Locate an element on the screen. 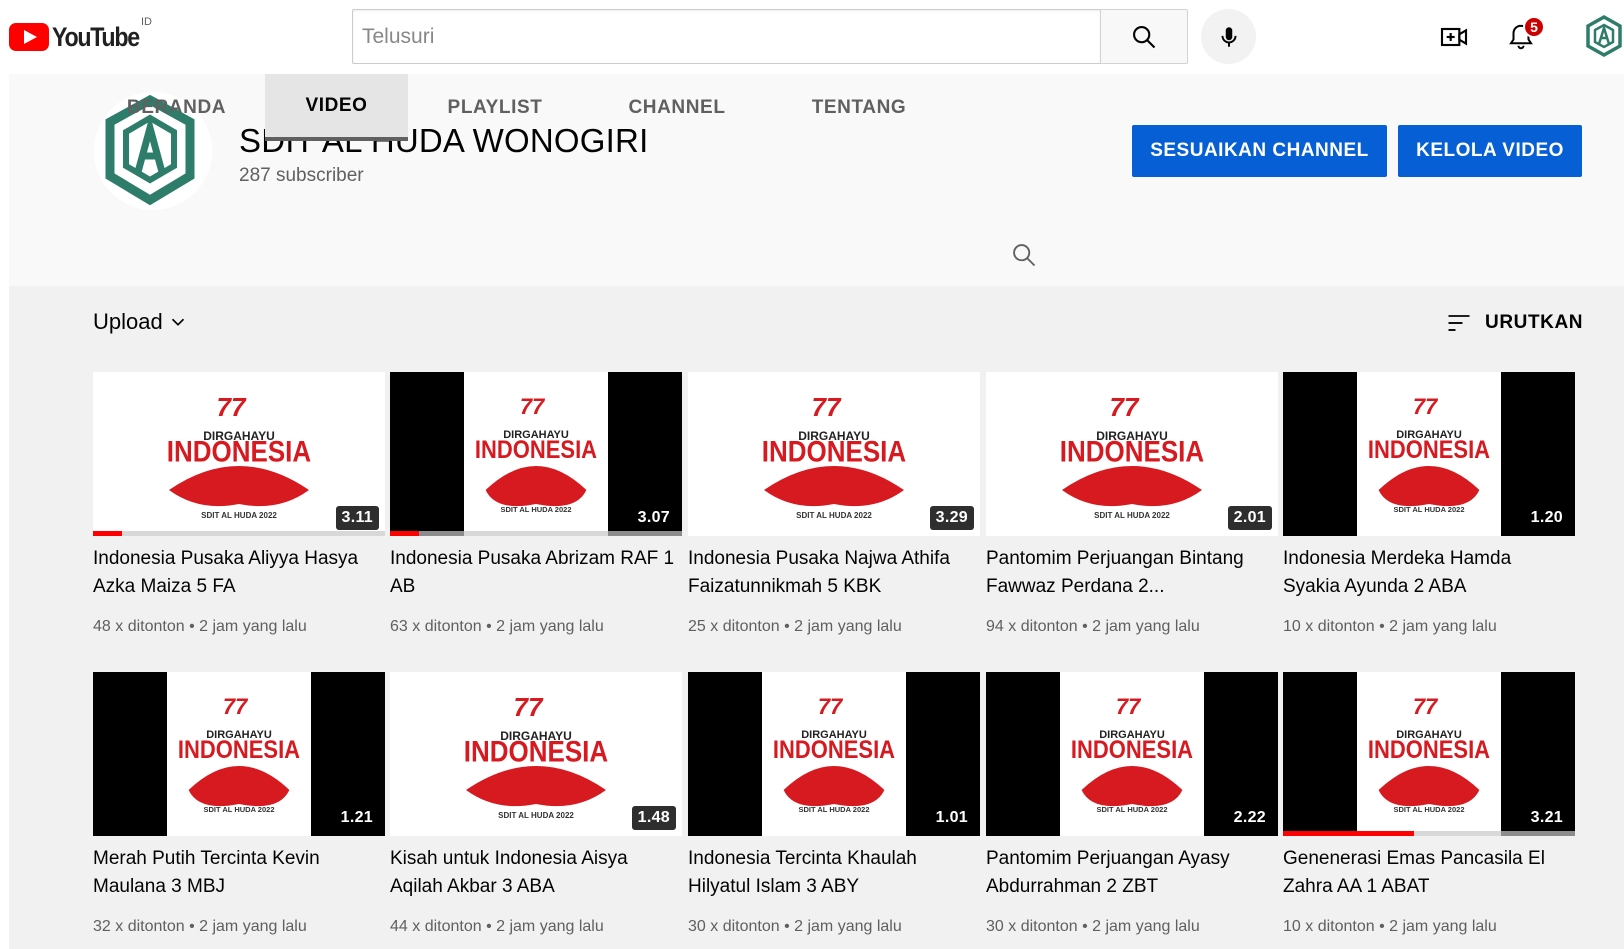  notifications-button: 5 is located at coordinates (1523, 36).